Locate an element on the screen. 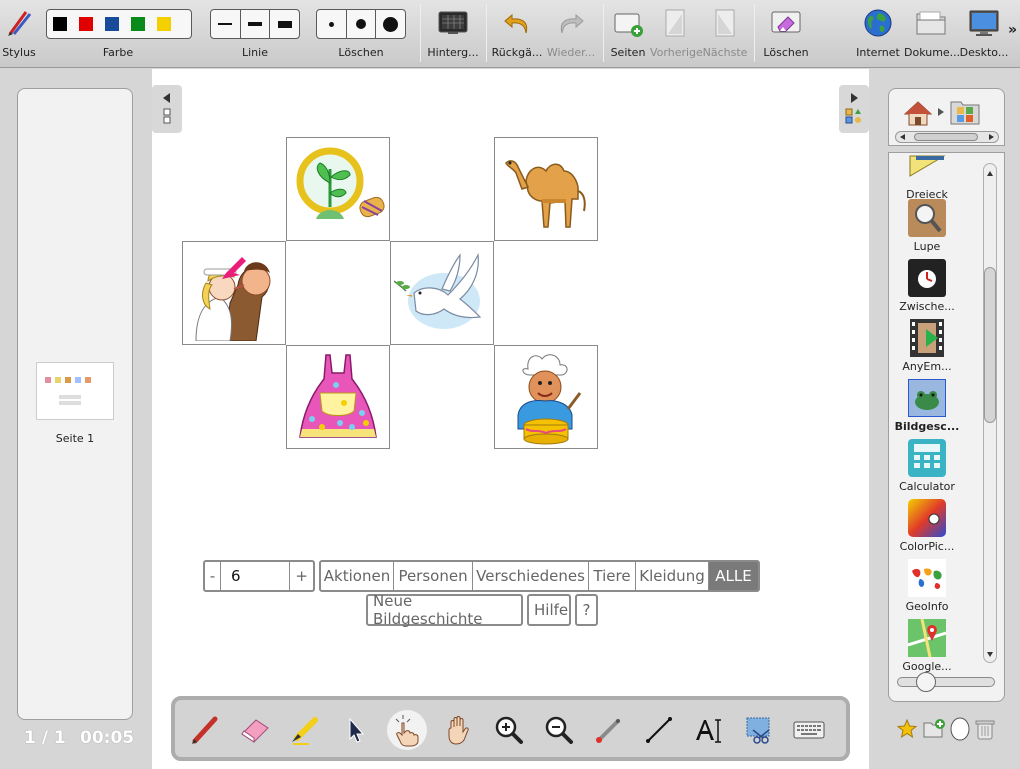 The image size is (1020, 769). app-list-scrollbar is located at coordinates (990, 413).